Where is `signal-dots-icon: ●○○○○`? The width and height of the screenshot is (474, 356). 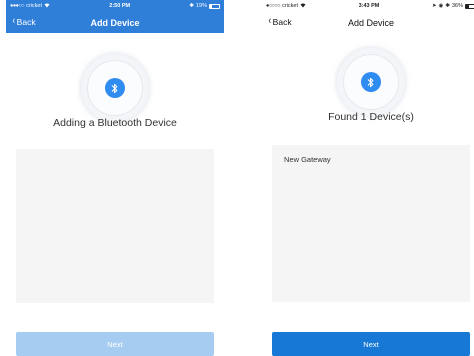 signal-dots-icon: ●○○○○ is located at coordinates (273, 6).